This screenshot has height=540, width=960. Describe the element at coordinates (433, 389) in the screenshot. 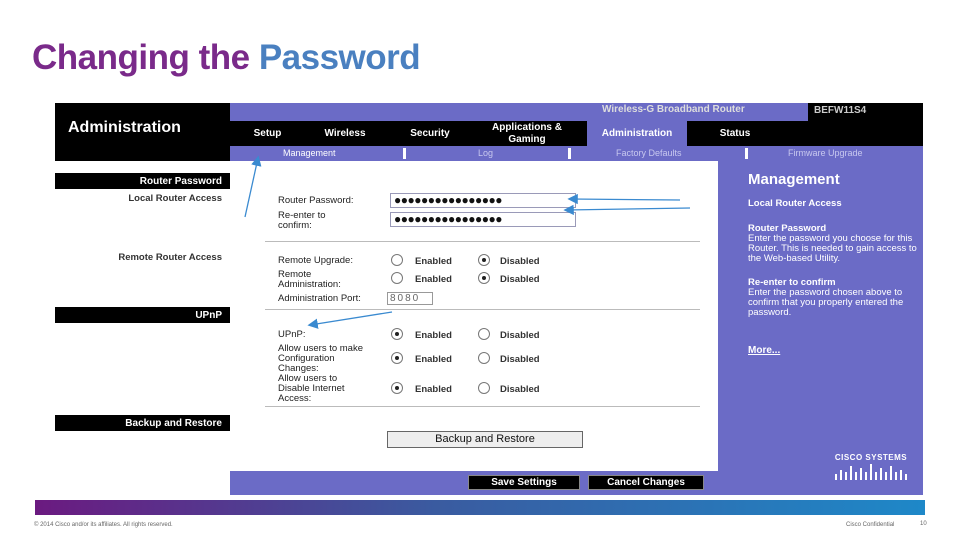

I see `allow-disable-enabled-label: Enabled` at that location.